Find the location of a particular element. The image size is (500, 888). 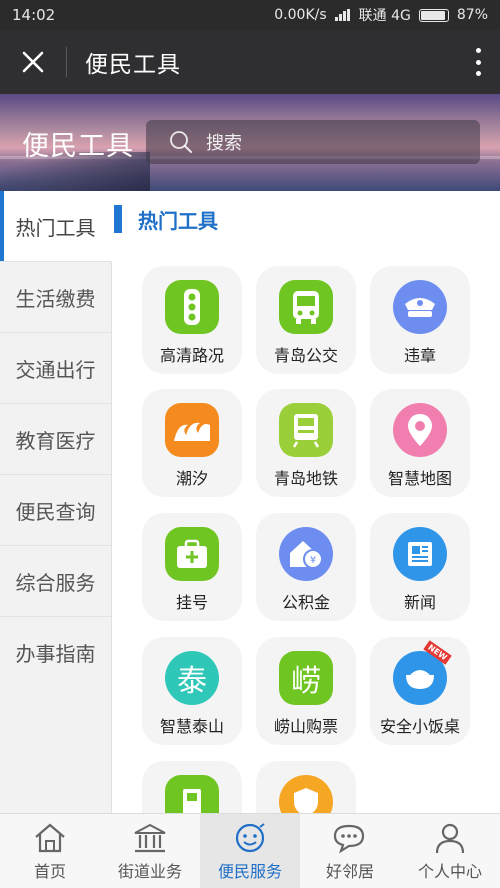

tool-tile-laoshan-tickets: 崂 崂山购票 is located at coordinates (306, 691).